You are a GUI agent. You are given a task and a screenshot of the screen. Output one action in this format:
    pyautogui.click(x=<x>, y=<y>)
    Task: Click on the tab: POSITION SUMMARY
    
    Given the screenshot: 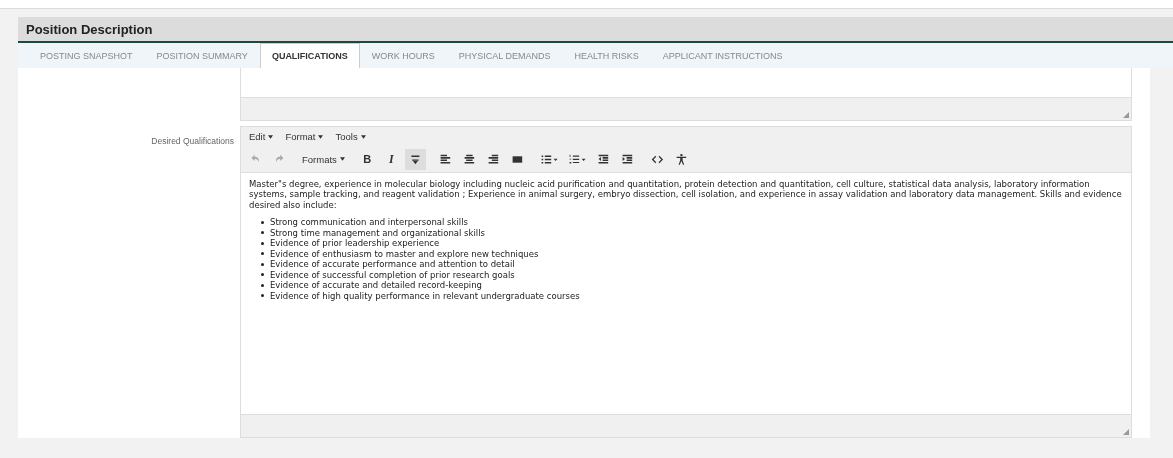 What is the action you would take?
    pyautogui.click(x=202, y=55)
    